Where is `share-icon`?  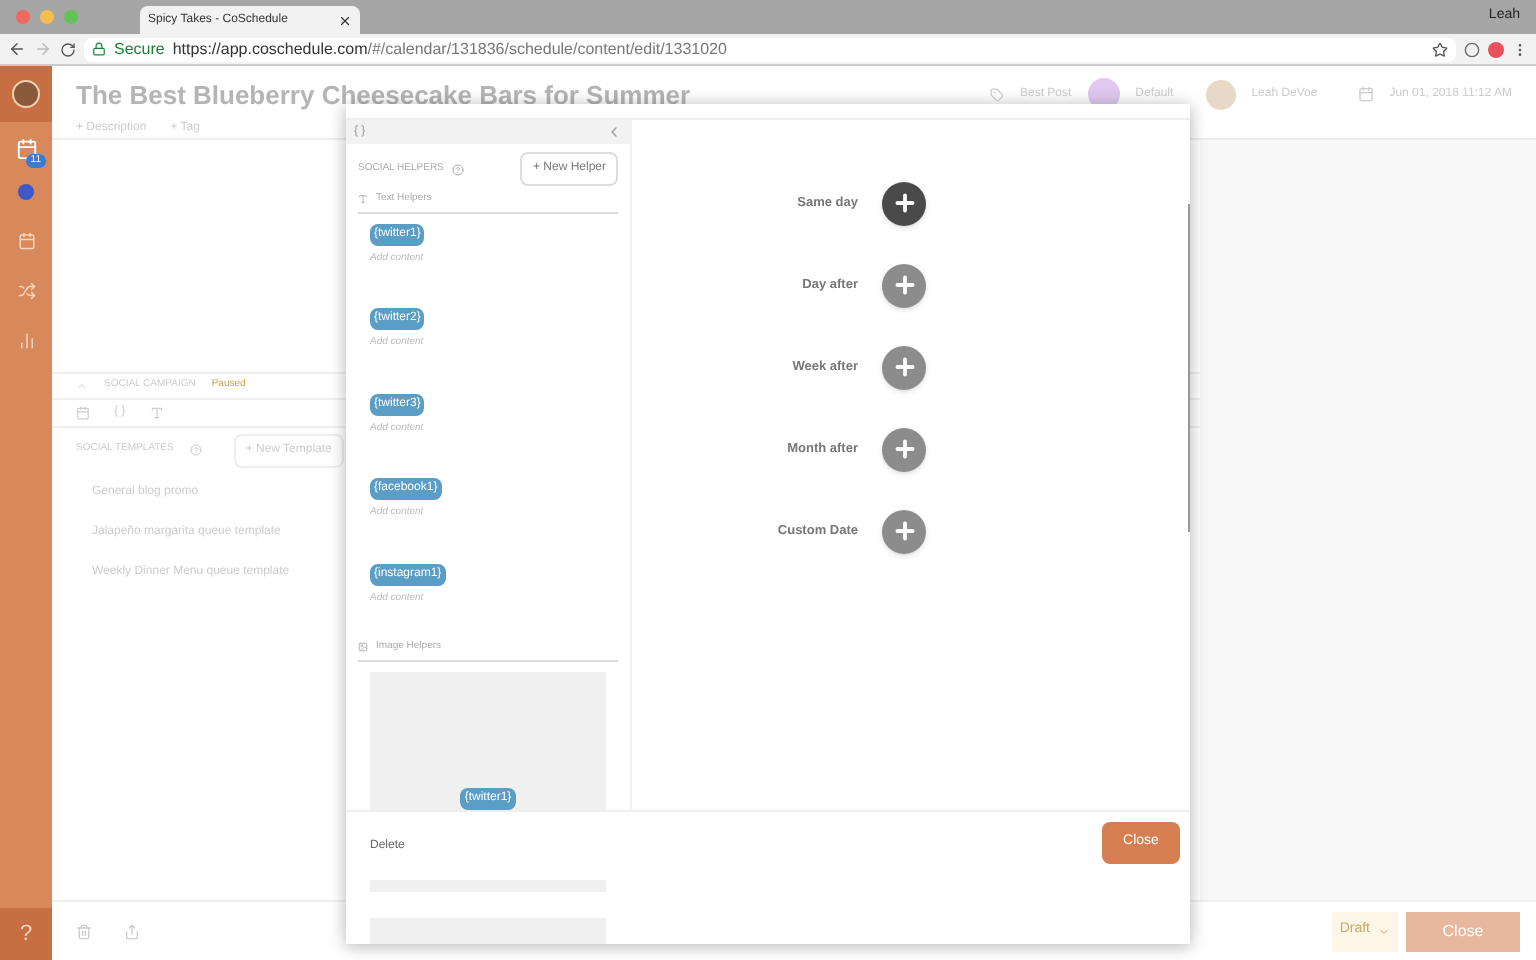
share-icon is located at coordinates (132, 931).